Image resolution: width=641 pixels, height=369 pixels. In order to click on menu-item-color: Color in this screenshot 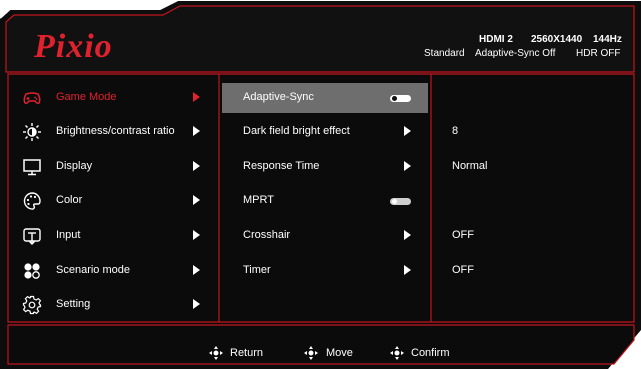, I will do `click(113, 201)`.